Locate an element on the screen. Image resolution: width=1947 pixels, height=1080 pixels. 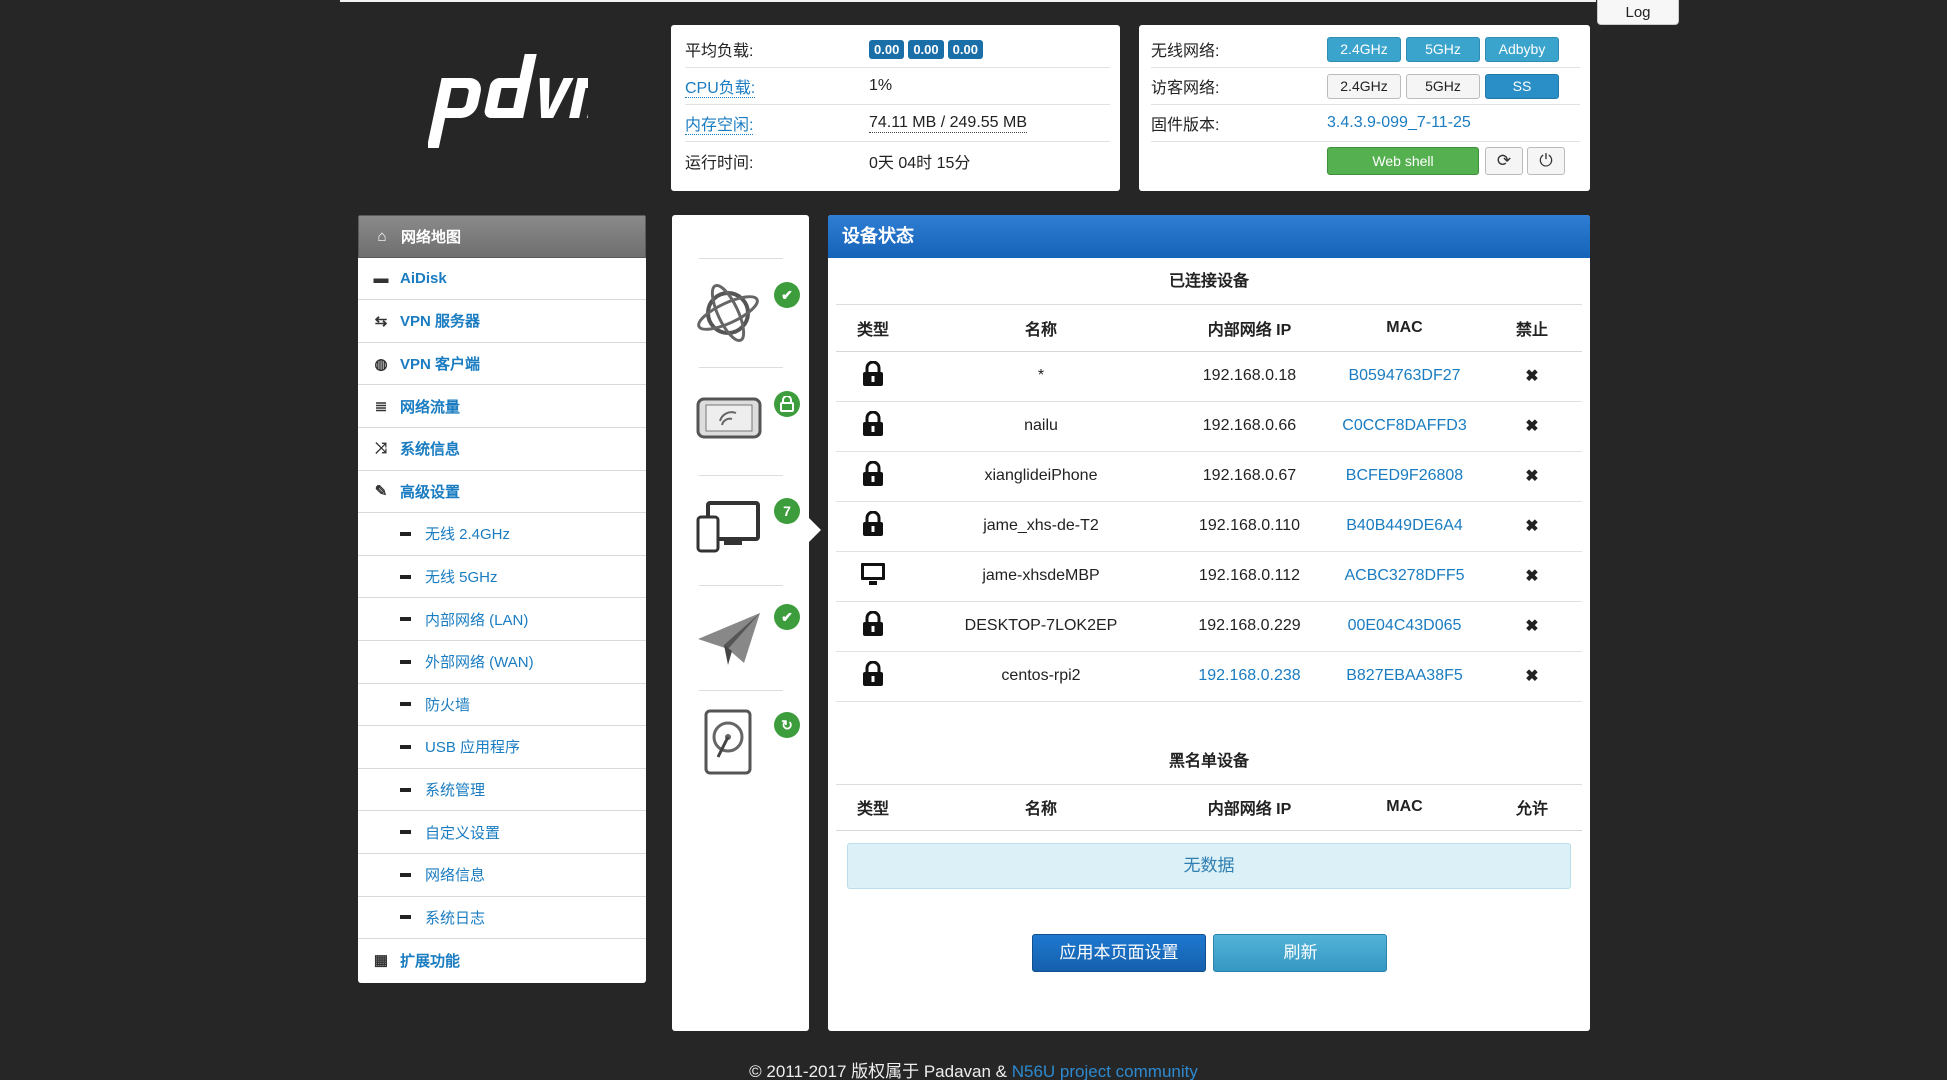
sidebar-item-vpn-server: ⇆ VPN 服务器 is located at coordinates (502, 321).